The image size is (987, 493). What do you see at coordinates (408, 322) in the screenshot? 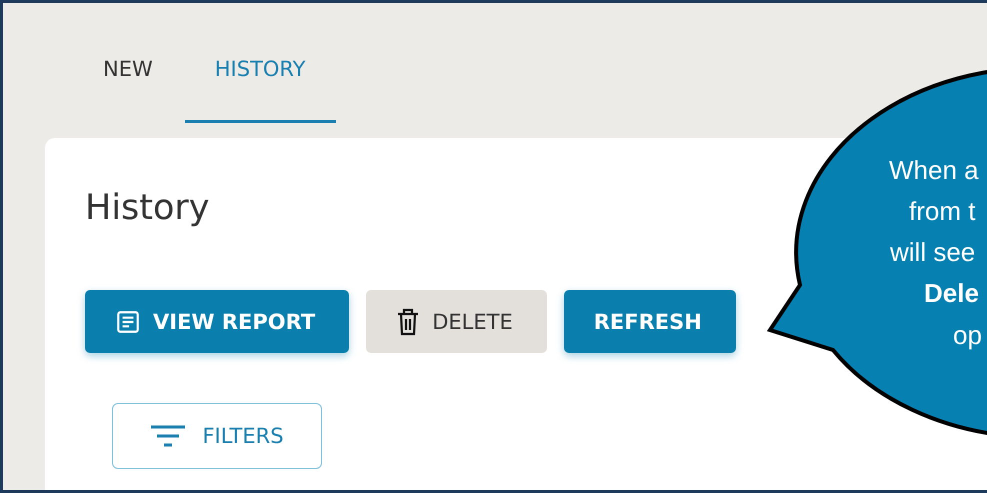
I see `trash-icon` at bounding box center [408, 322].